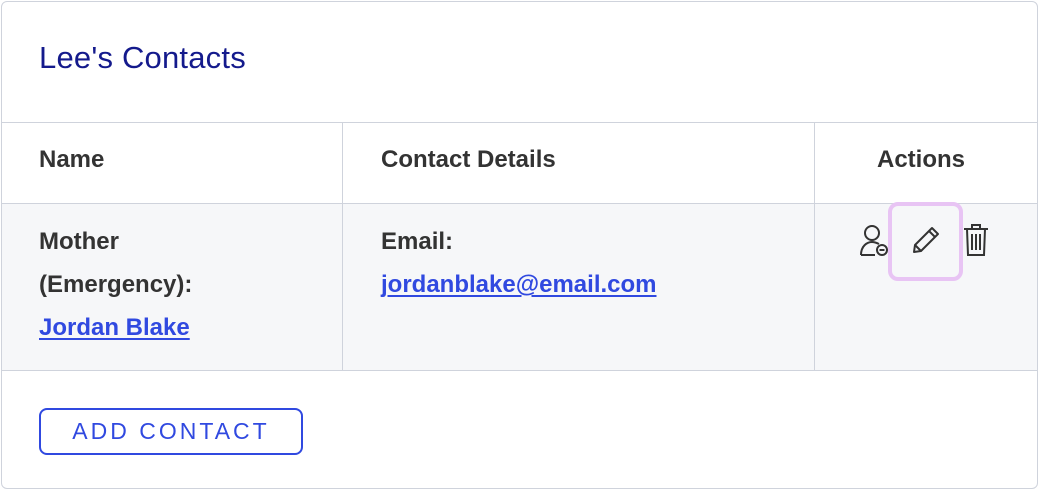 The width and height of the screenshot is (1041, 492). What do you see at coordinates (519, 284) in the screenshot?
I see `email-link: jordanblake@email.com` at bounding box center [519, 284].